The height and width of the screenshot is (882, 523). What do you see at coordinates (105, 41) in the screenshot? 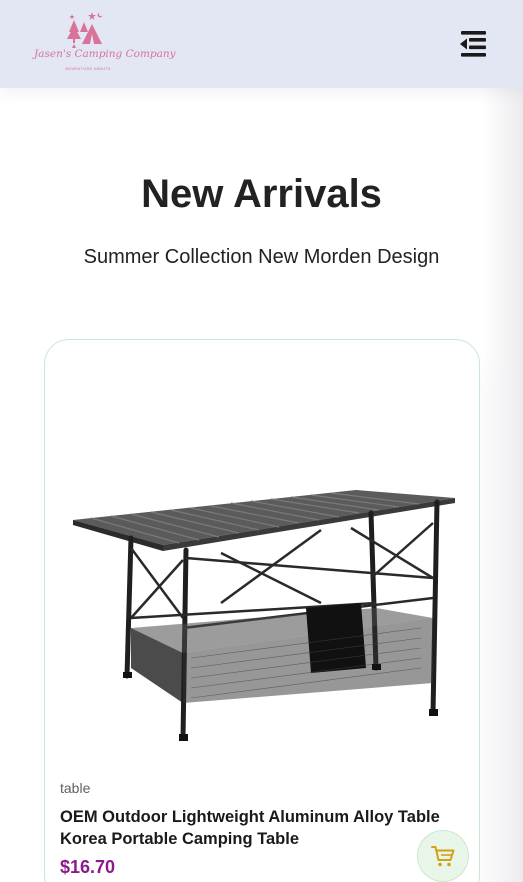
I see `logo-link: Jasen's Camping Company ADVENTURE AWAITS` at bounding box center [105, 41].